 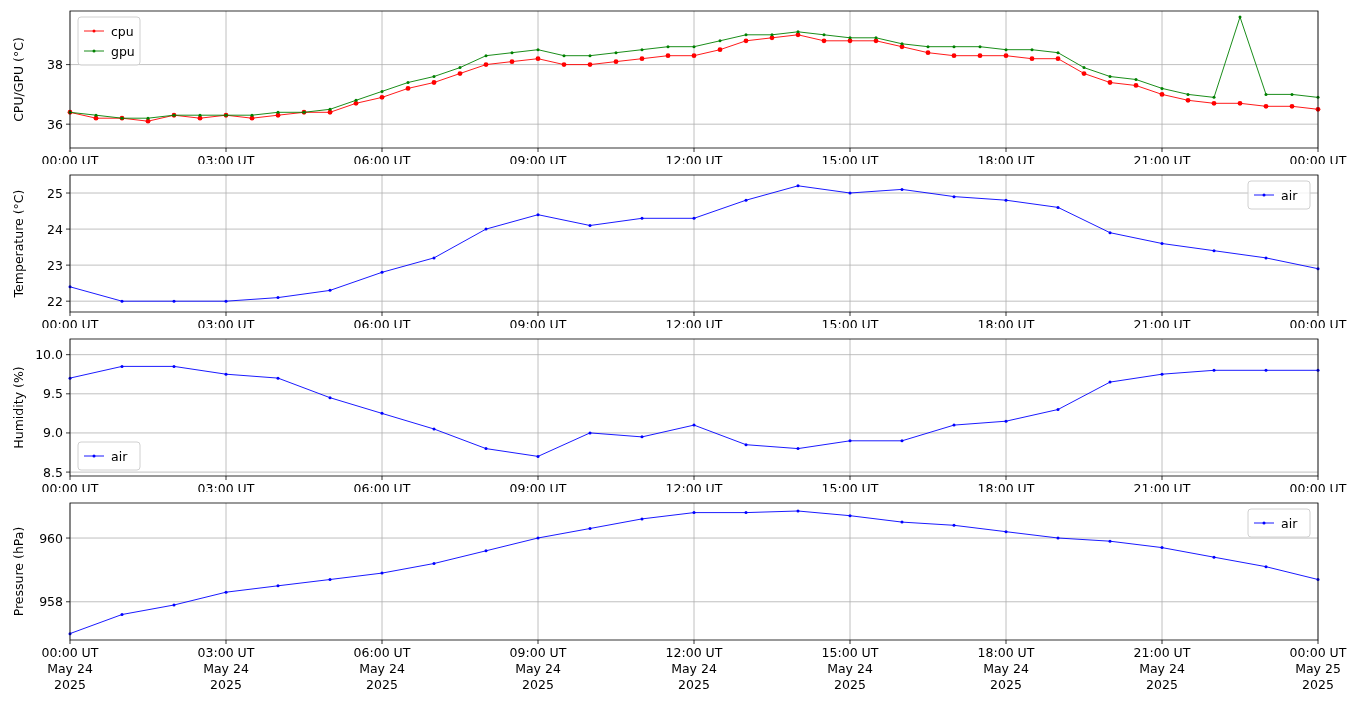 I want to click on tick-label: 24, so click(x=55, y=229).